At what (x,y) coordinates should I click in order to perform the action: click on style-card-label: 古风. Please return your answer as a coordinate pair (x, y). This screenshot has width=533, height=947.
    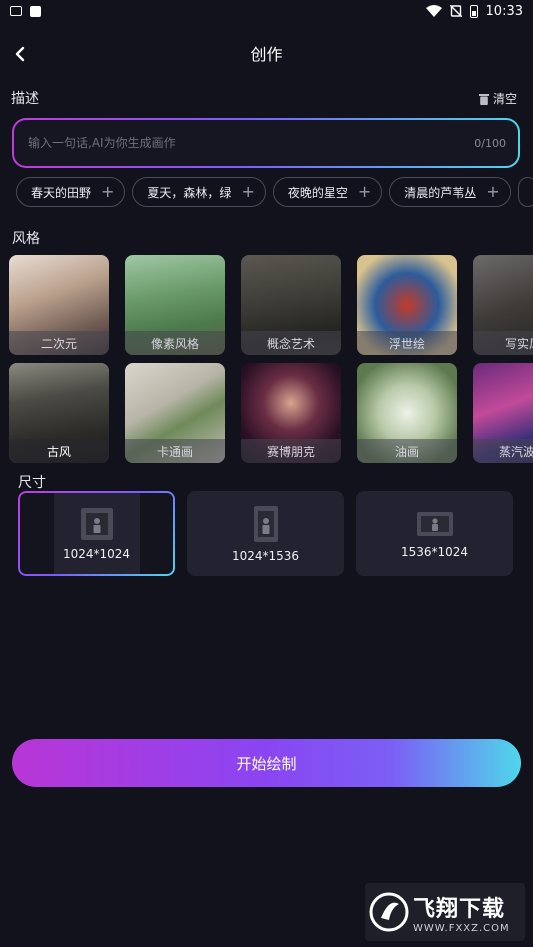
    Looking at the image, I should click on (59, 451).